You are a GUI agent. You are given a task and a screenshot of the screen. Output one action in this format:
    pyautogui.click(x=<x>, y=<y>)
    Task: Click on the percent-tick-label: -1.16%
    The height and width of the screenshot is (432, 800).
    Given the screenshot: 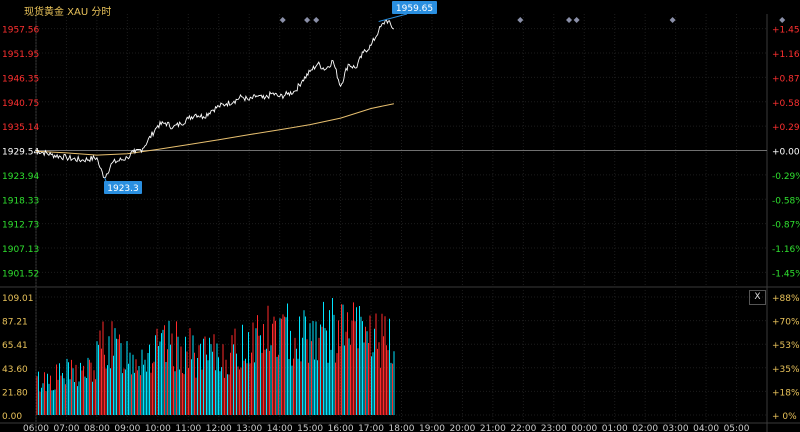 What is the action you would take?
    pyautogui.click(x=786, y=250)
    